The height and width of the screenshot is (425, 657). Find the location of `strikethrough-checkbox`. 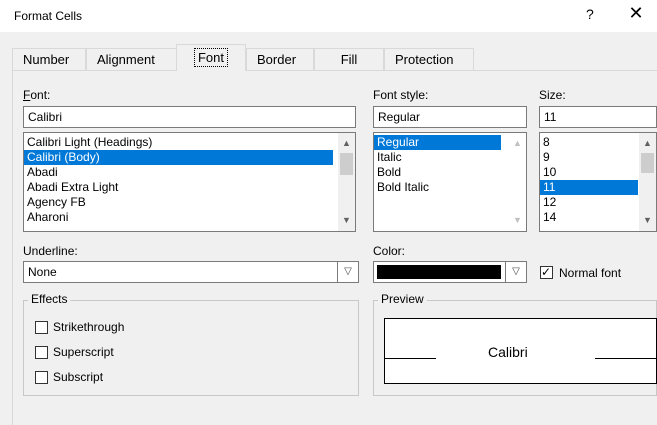

strikethrough-checkbox is located at coordinates (41, 327).